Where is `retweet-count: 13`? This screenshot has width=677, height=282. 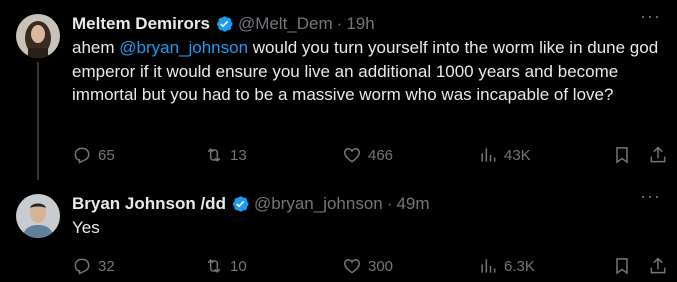 retweet-count: 13 is located at coordinates (238, 155).